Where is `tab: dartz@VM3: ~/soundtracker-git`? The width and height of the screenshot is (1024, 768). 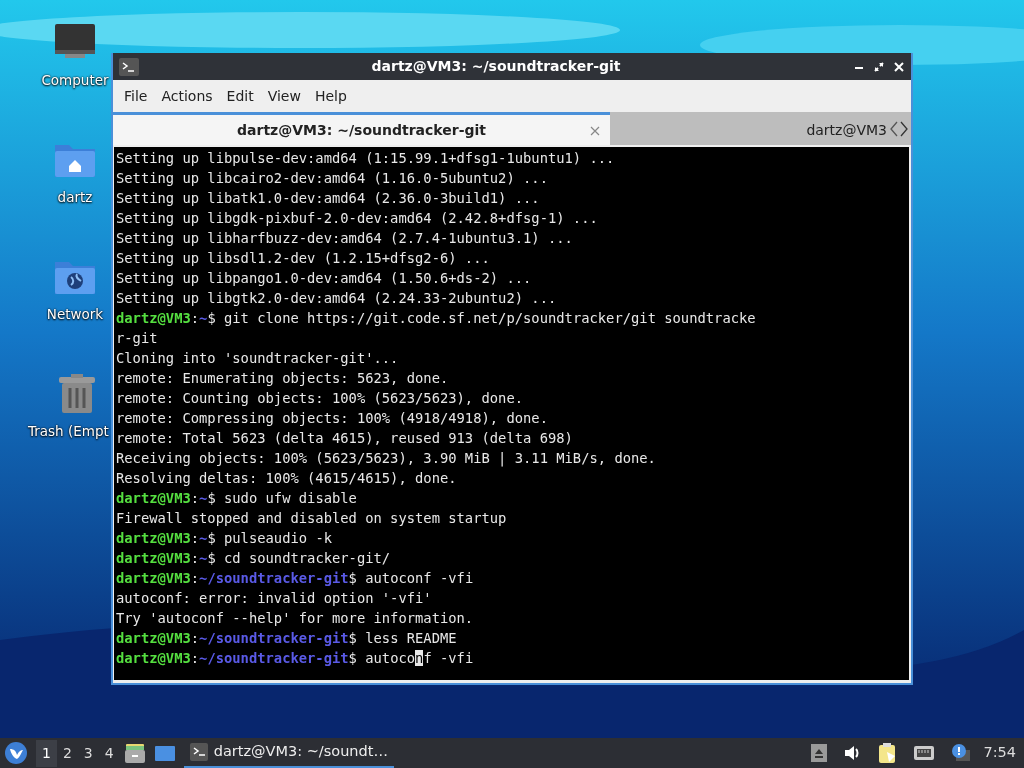
tab: dartz@VM3: ~/soundtracker-git is located at coordinates (361, 128).